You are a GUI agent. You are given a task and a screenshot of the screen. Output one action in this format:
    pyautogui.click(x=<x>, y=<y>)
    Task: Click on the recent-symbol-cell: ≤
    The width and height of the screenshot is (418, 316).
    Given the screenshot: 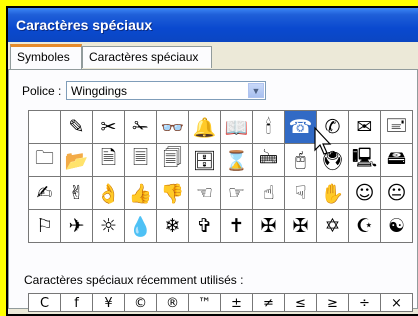 What is the action you would take?
    pyautogui.click(x=301, y=303)
    